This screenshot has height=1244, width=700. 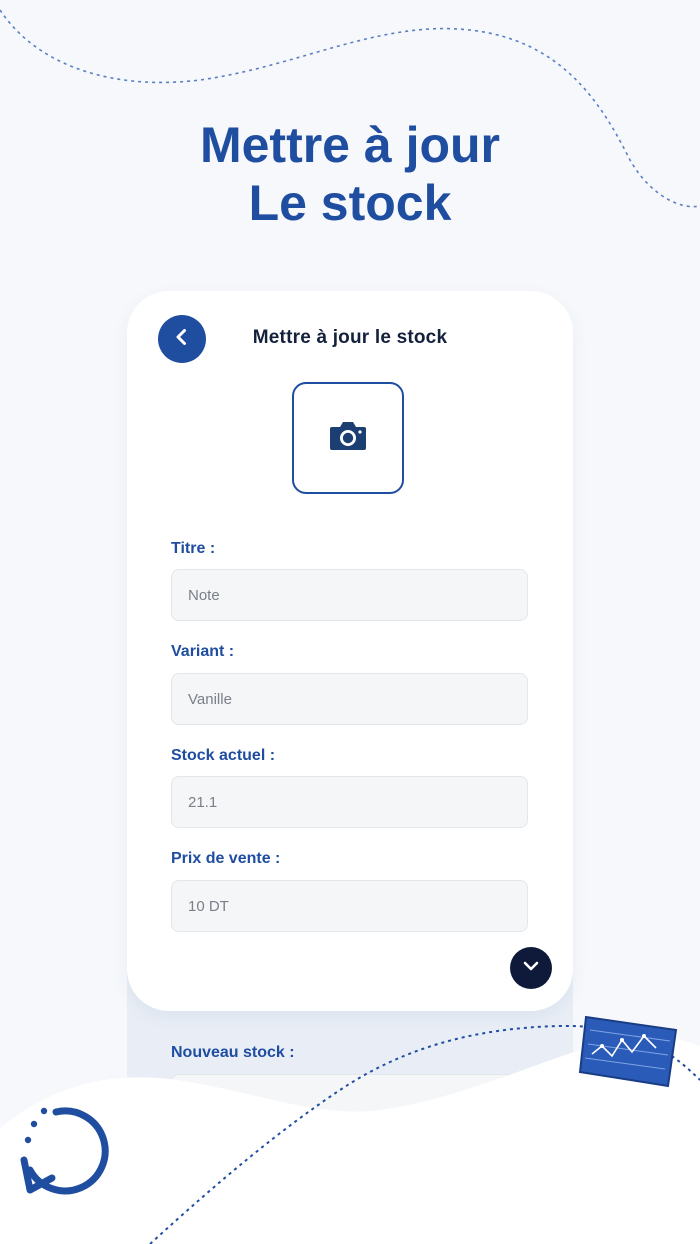 What do you see at coordinates (203, 651) in the screenshot?
I see `variant-label: Variant :` at bounding box center [203, 651].